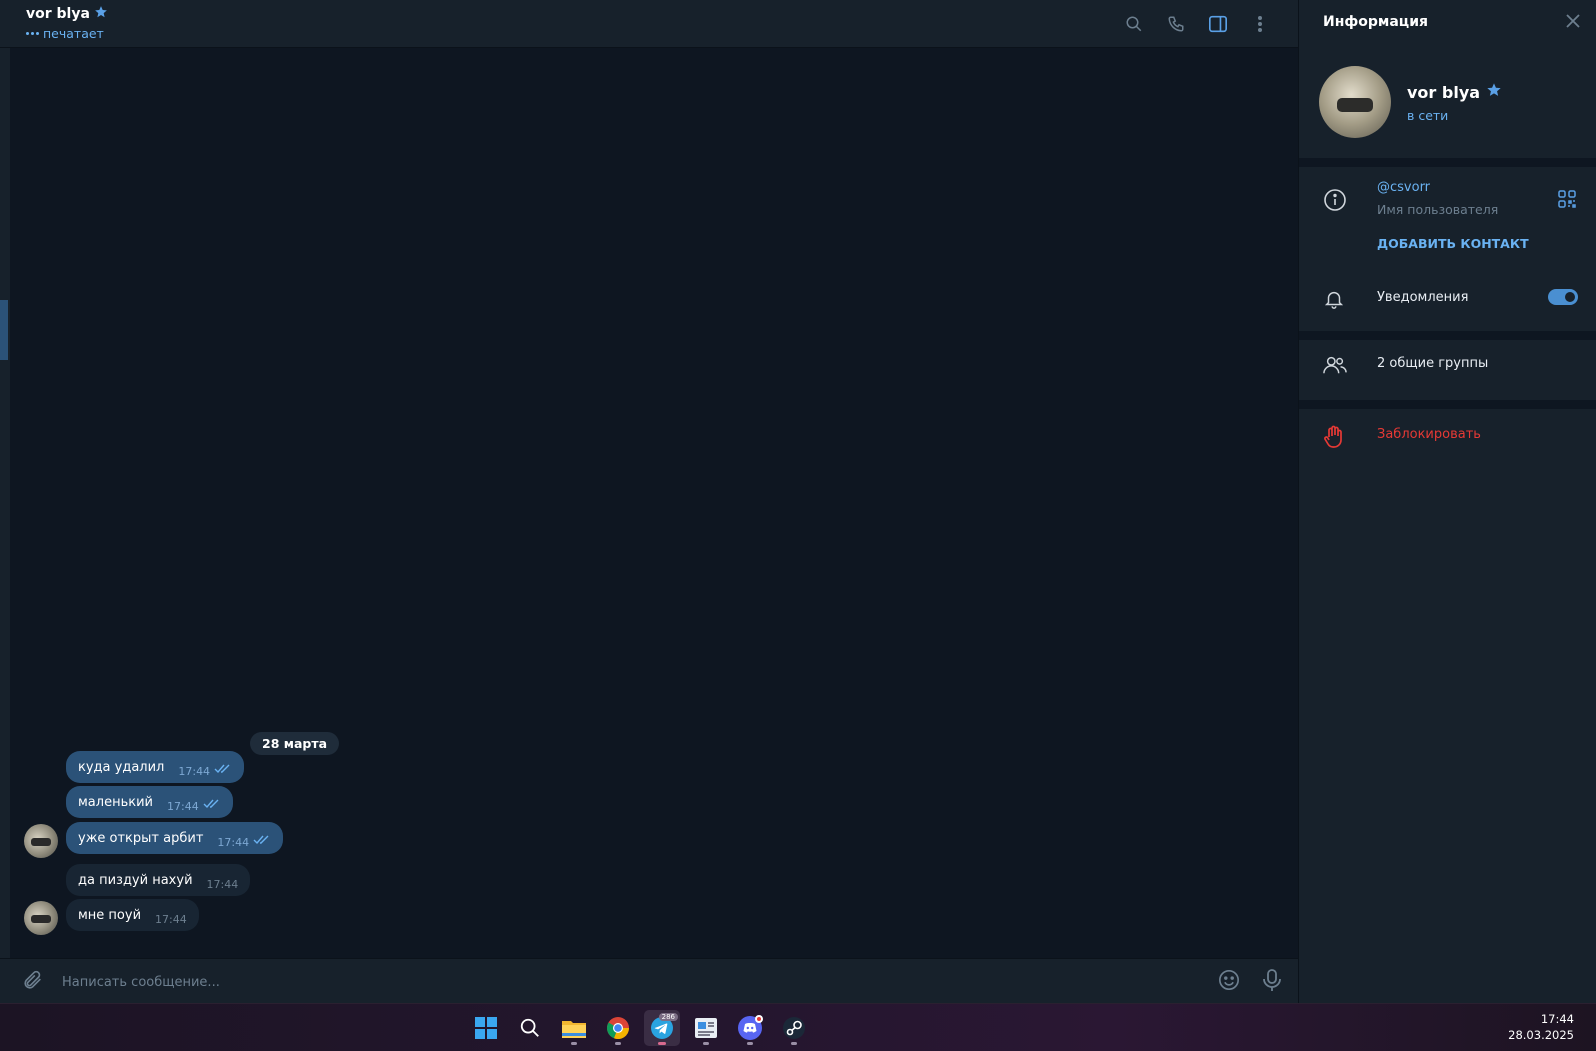 Image resolution: width=1596 pixels, height=1051 pixels. I want to click on notification-dot, so click(759, 1019).